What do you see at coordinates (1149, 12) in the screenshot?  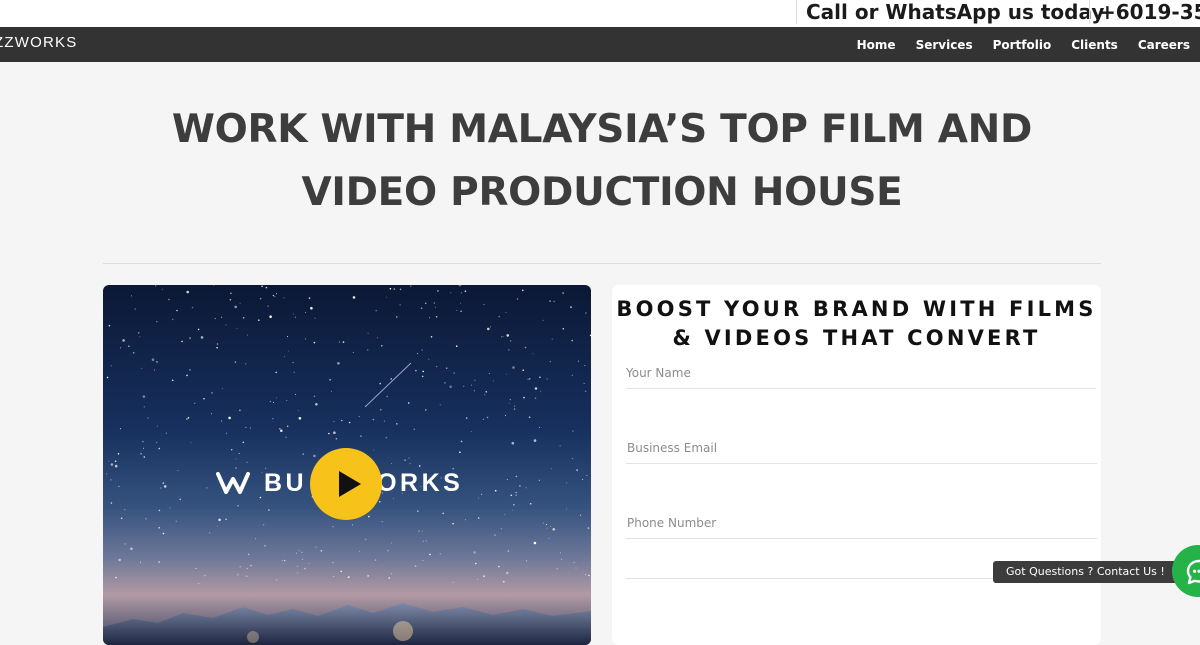 I see `phone-number-link: +6019-355` at bounding box center [1149, 12].